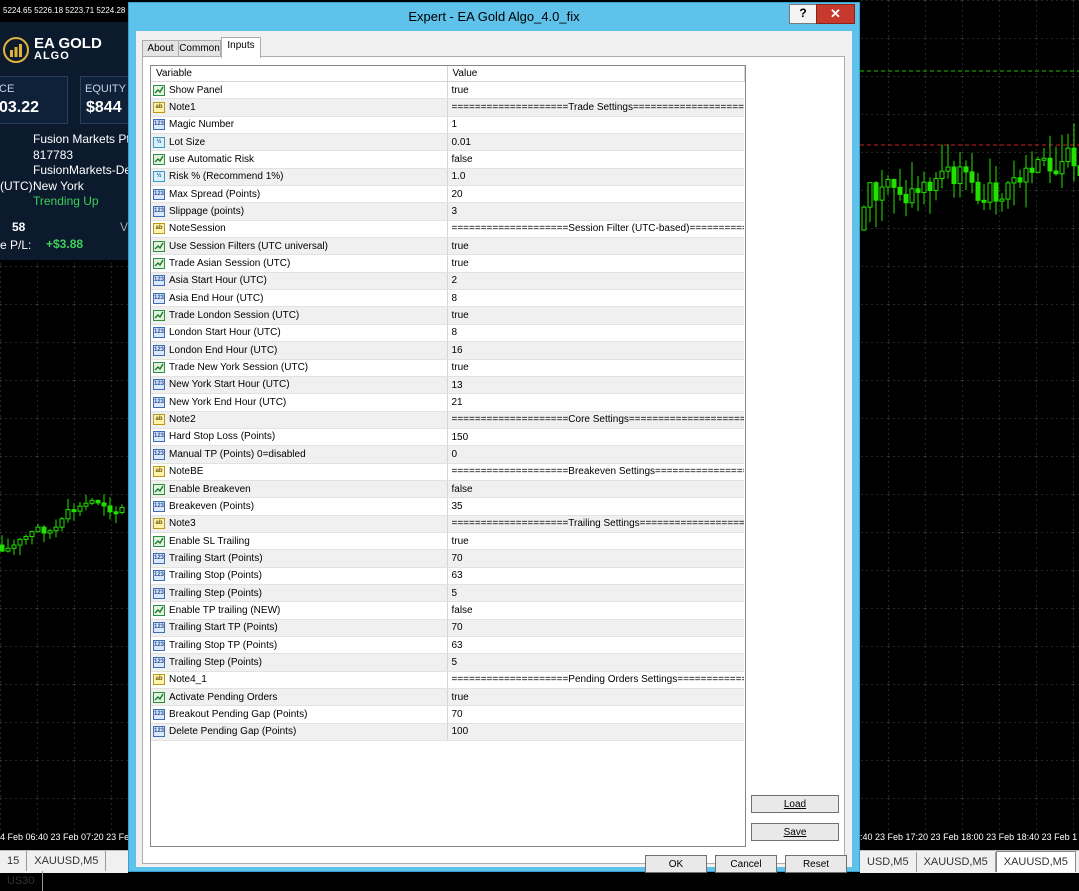 The height and width of the screenshot is (891, 1079). What do you see at coordinates (299, 714) in the screenshot?
I see `variable-cell: 123 Breakout Pending Gap (Points)` at bounding box center [299, 714].